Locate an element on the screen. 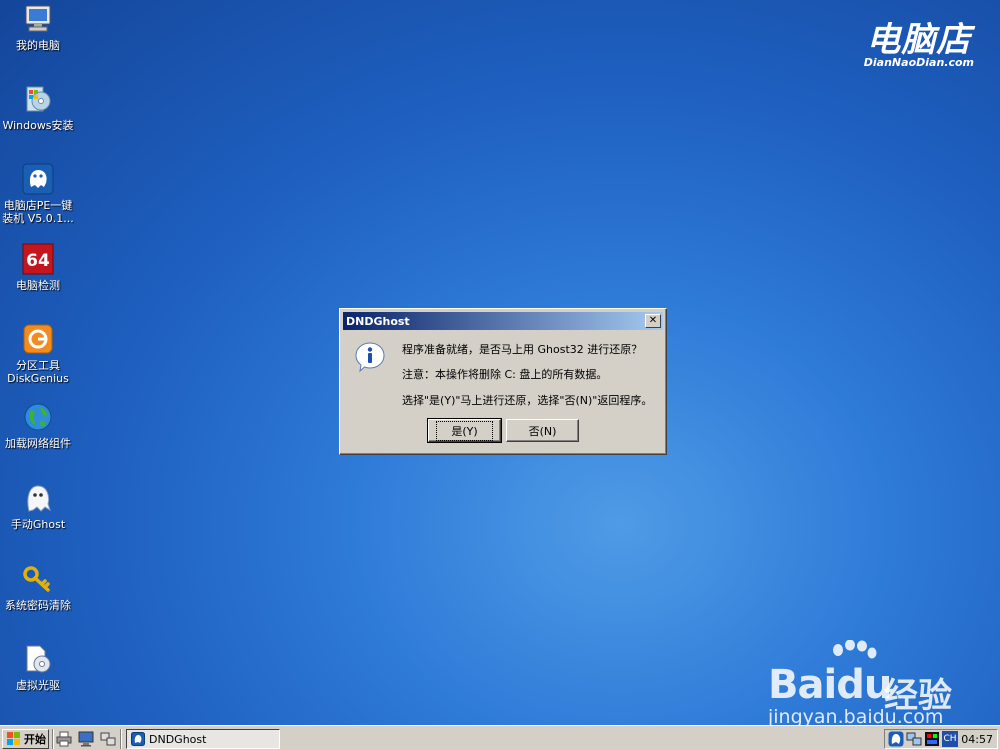 Image resolution: width=1000 pixels, height=750 pixels. desktop-icon-my-computer: 我的电脑 is located at coordinates (38, 27).